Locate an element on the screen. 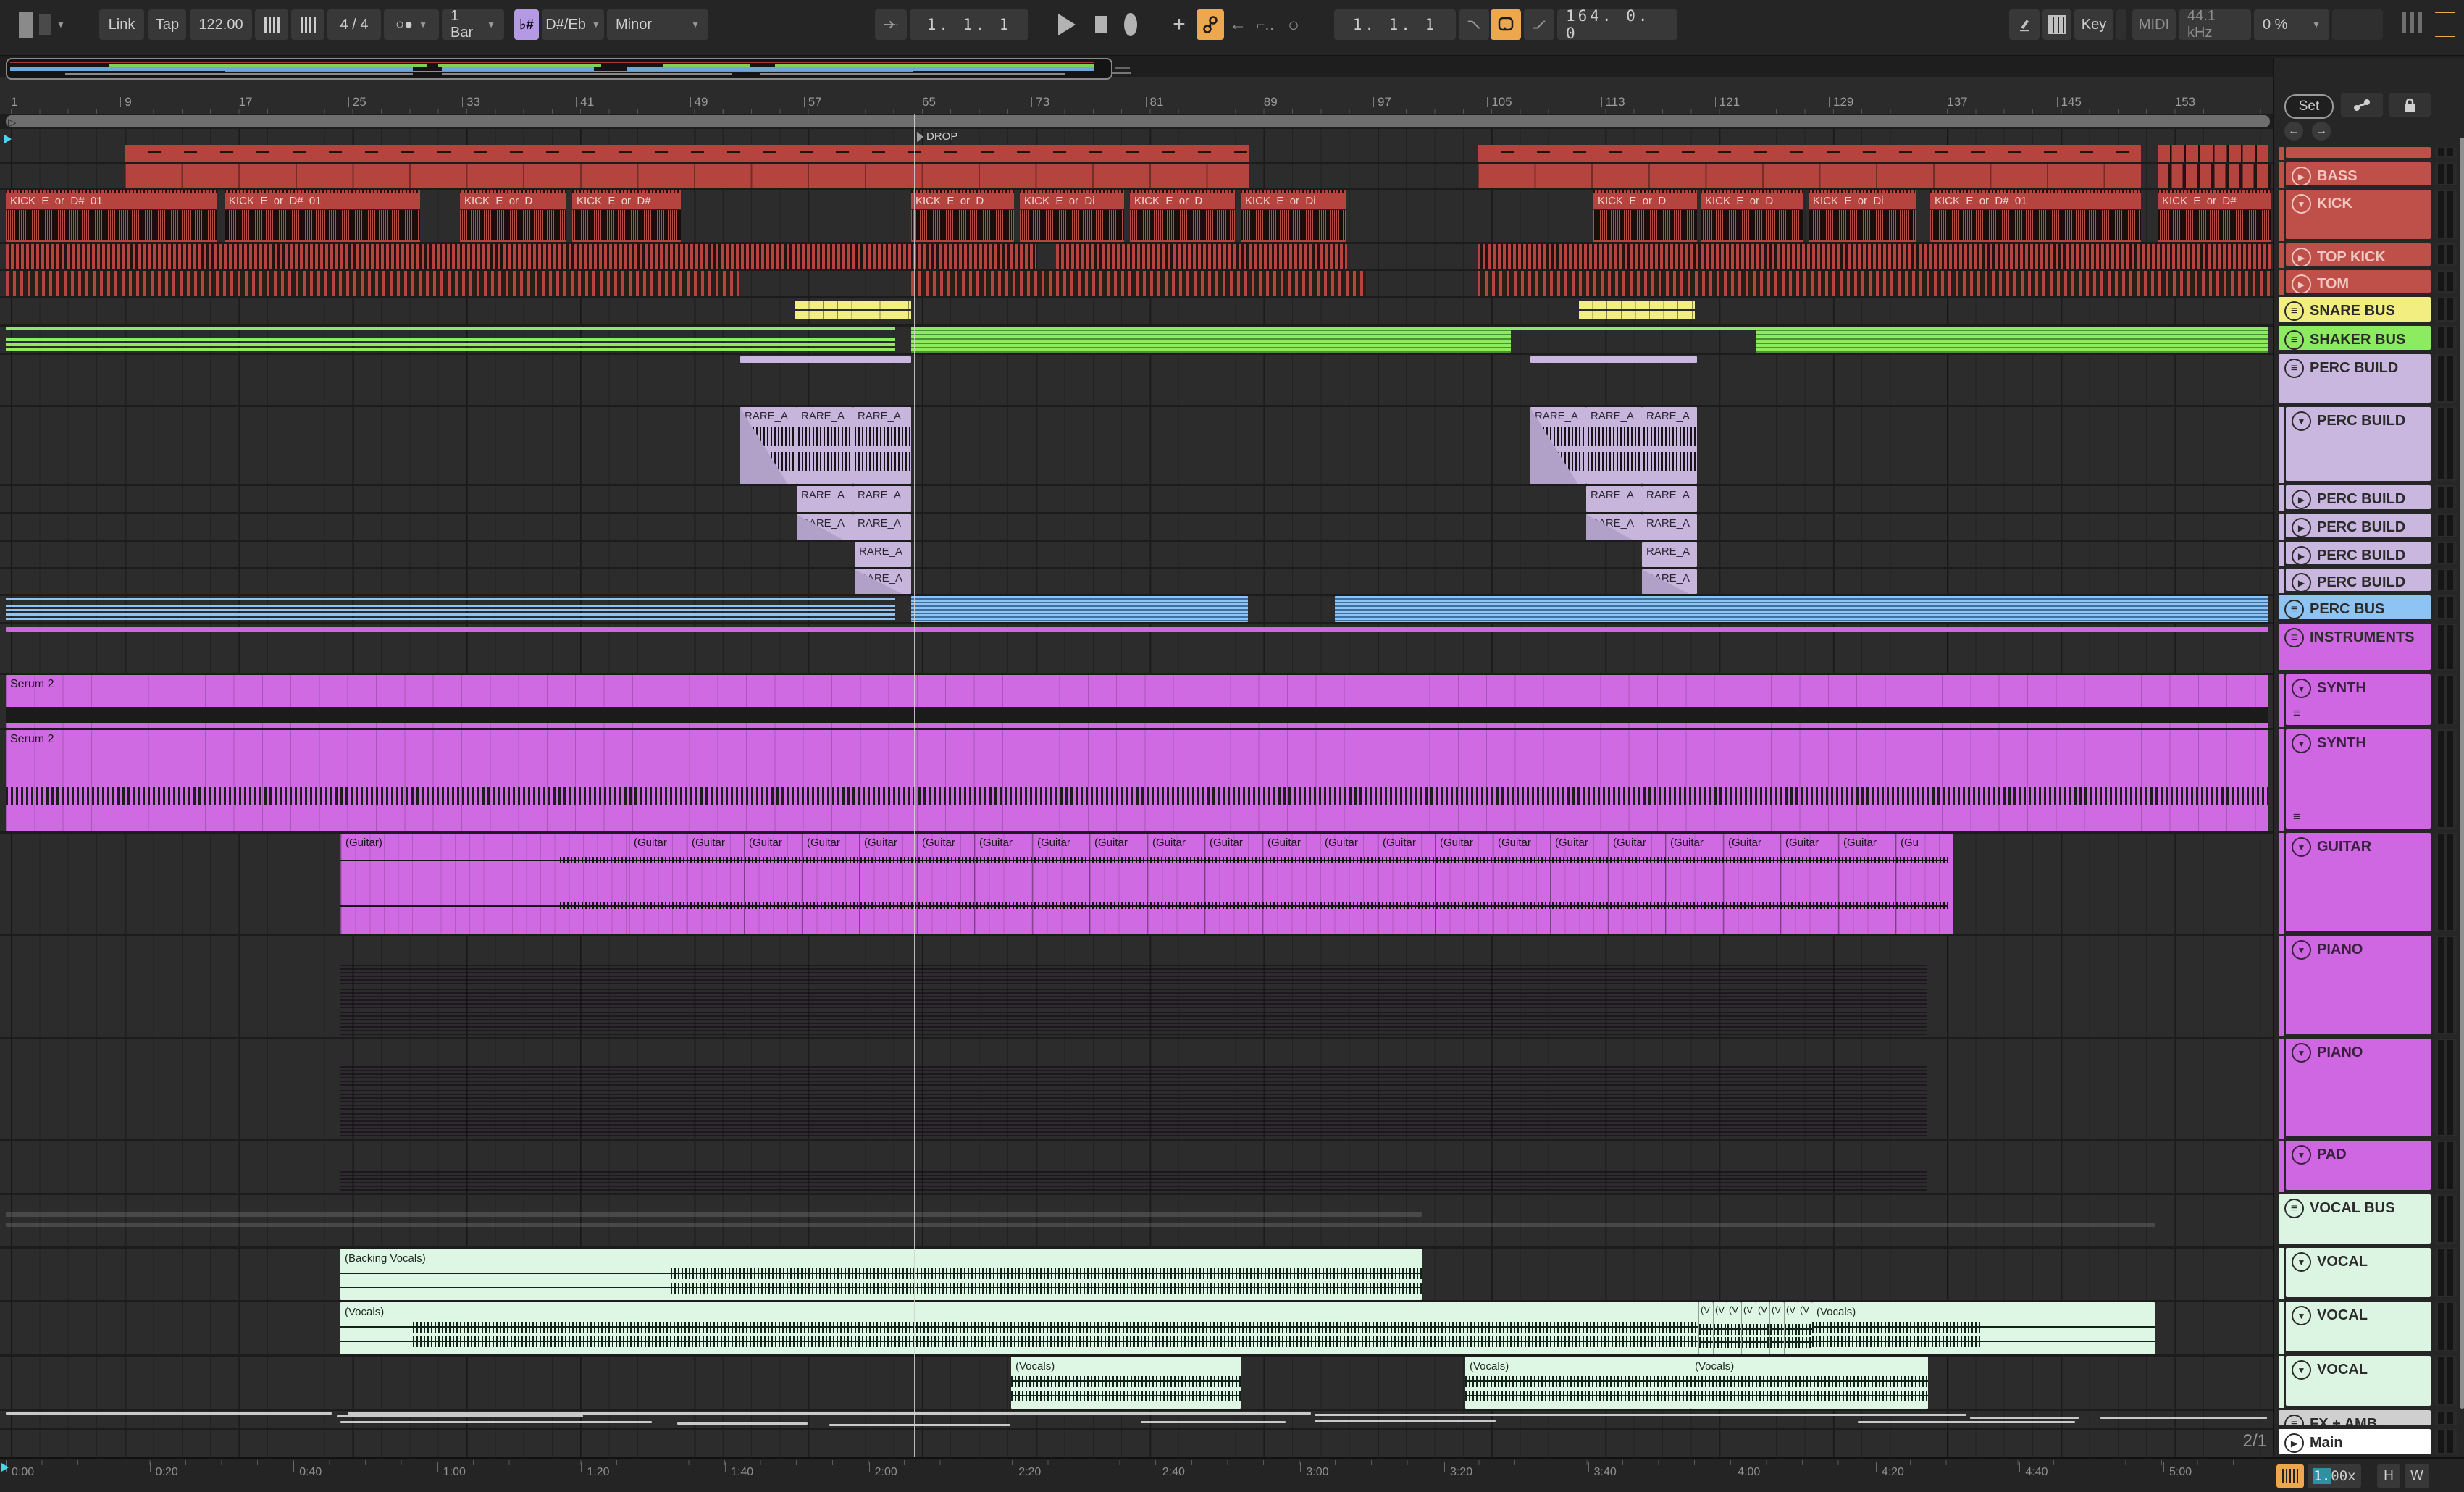  track-lane-pad is located at coordinates (1136, 1168).